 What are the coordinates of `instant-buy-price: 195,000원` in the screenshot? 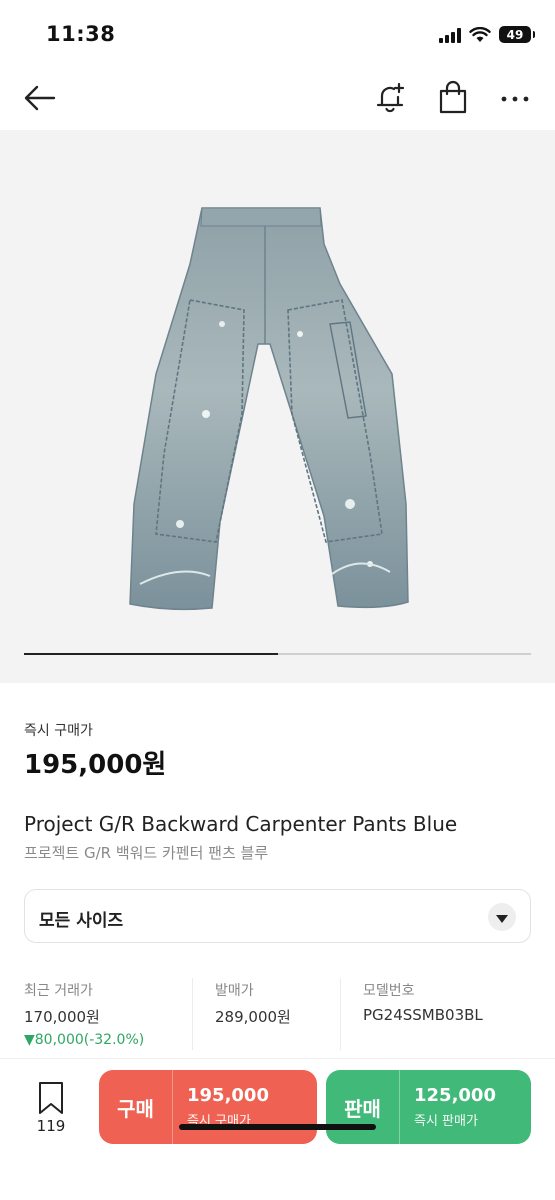 It's located at (95, 765).